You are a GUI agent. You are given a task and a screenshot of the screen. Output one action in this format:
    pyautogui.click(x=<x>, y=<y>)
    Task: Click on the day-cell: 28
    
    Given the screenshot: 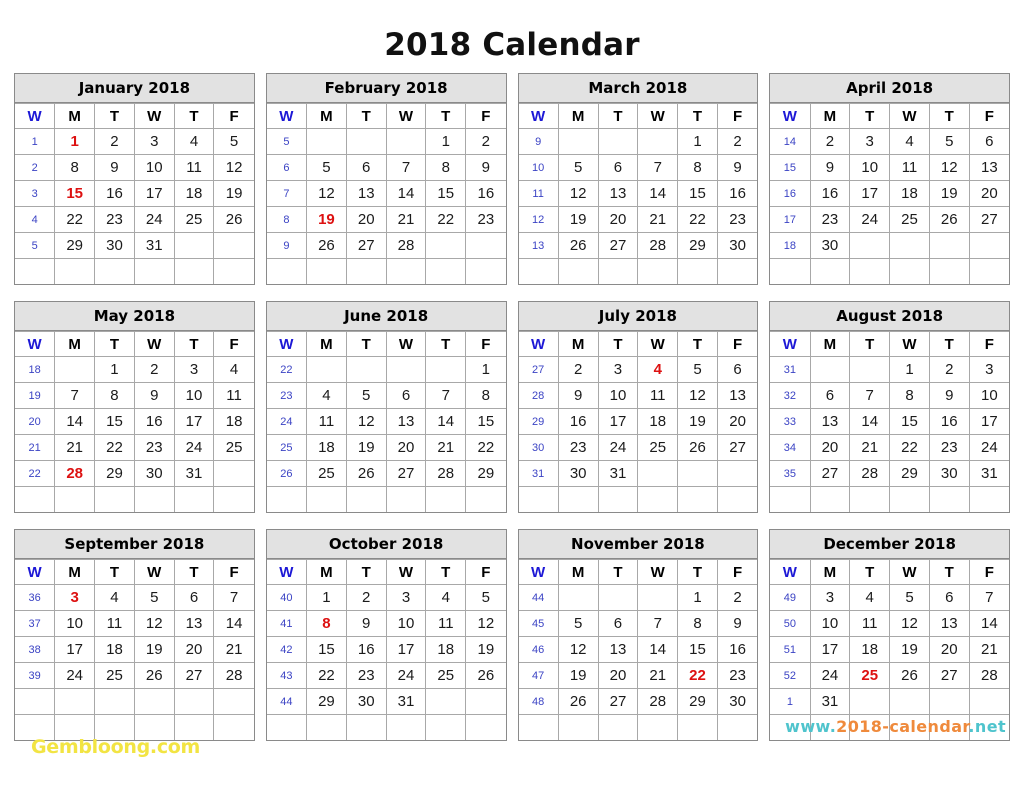 What is the action you would take?
    pyautogui.click(x=870, y=473)
    